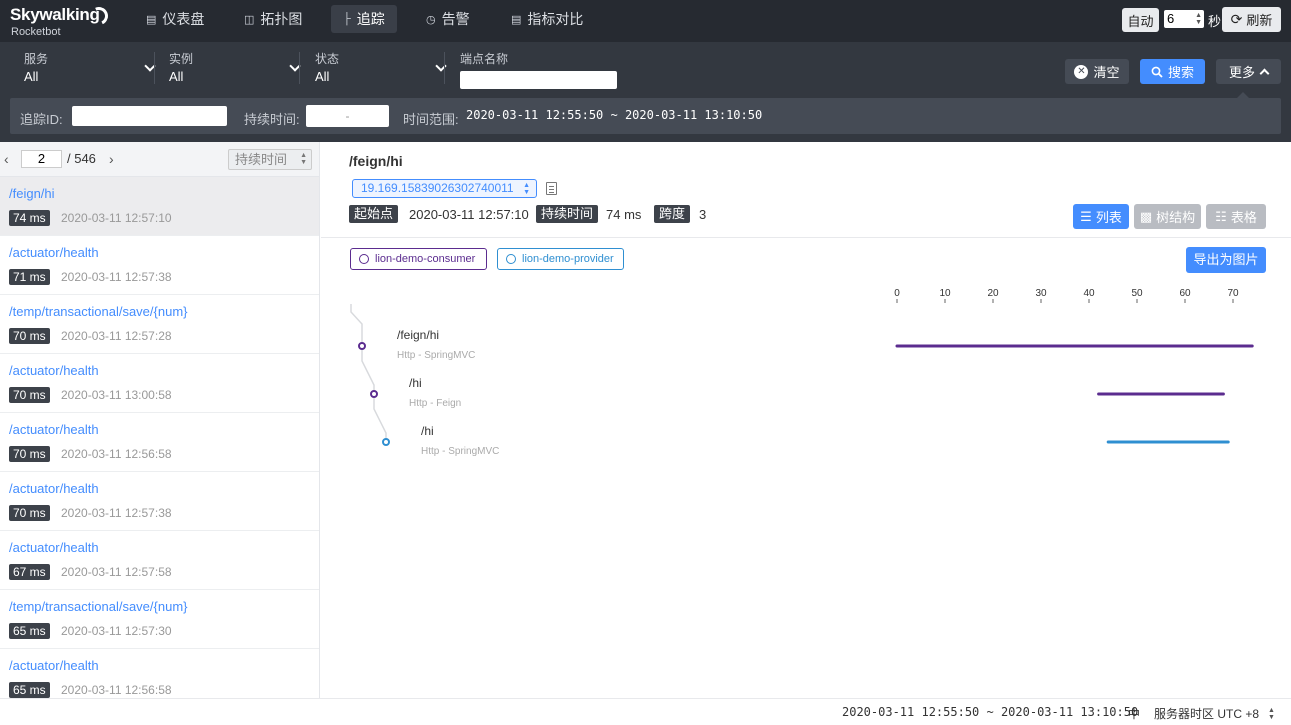 This screenshot has width=1291, height=725. Describe the element at coordinates (111, 159) in the screenshot. I see `chevron-right-icon: ›` at that location.